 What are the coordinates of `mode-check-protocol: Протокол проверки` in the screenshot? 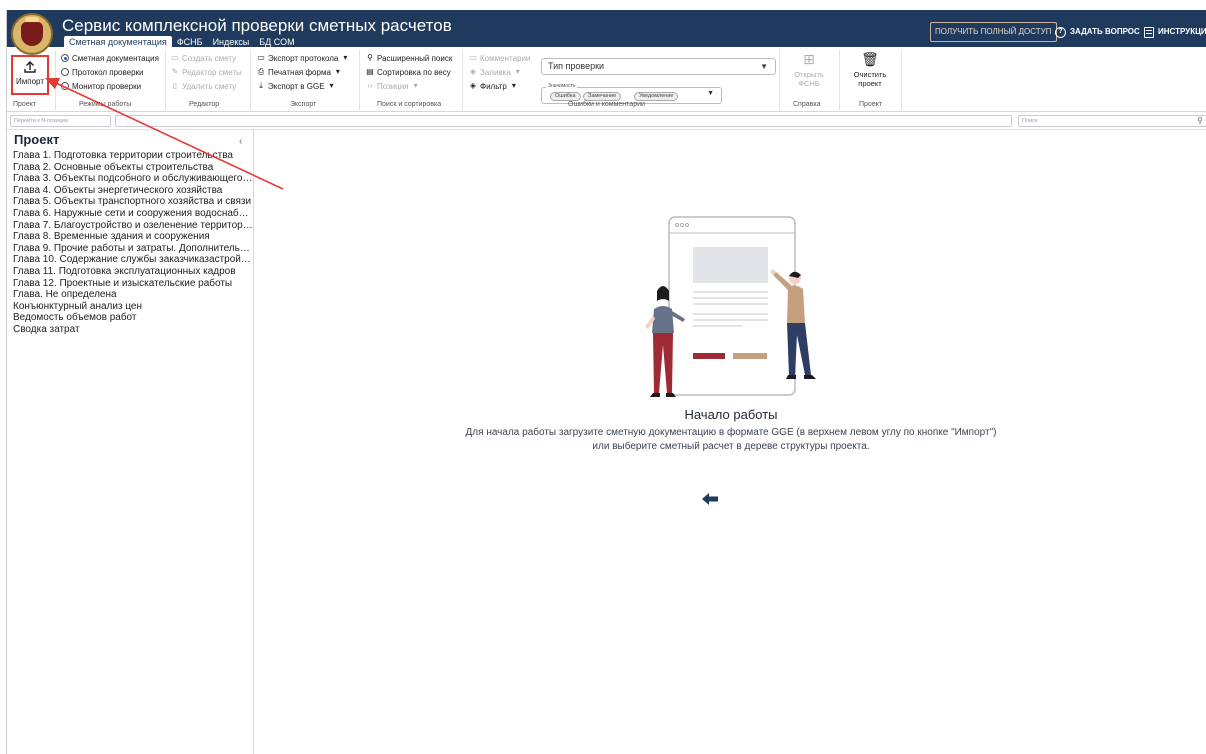 It's located at (102, 72).